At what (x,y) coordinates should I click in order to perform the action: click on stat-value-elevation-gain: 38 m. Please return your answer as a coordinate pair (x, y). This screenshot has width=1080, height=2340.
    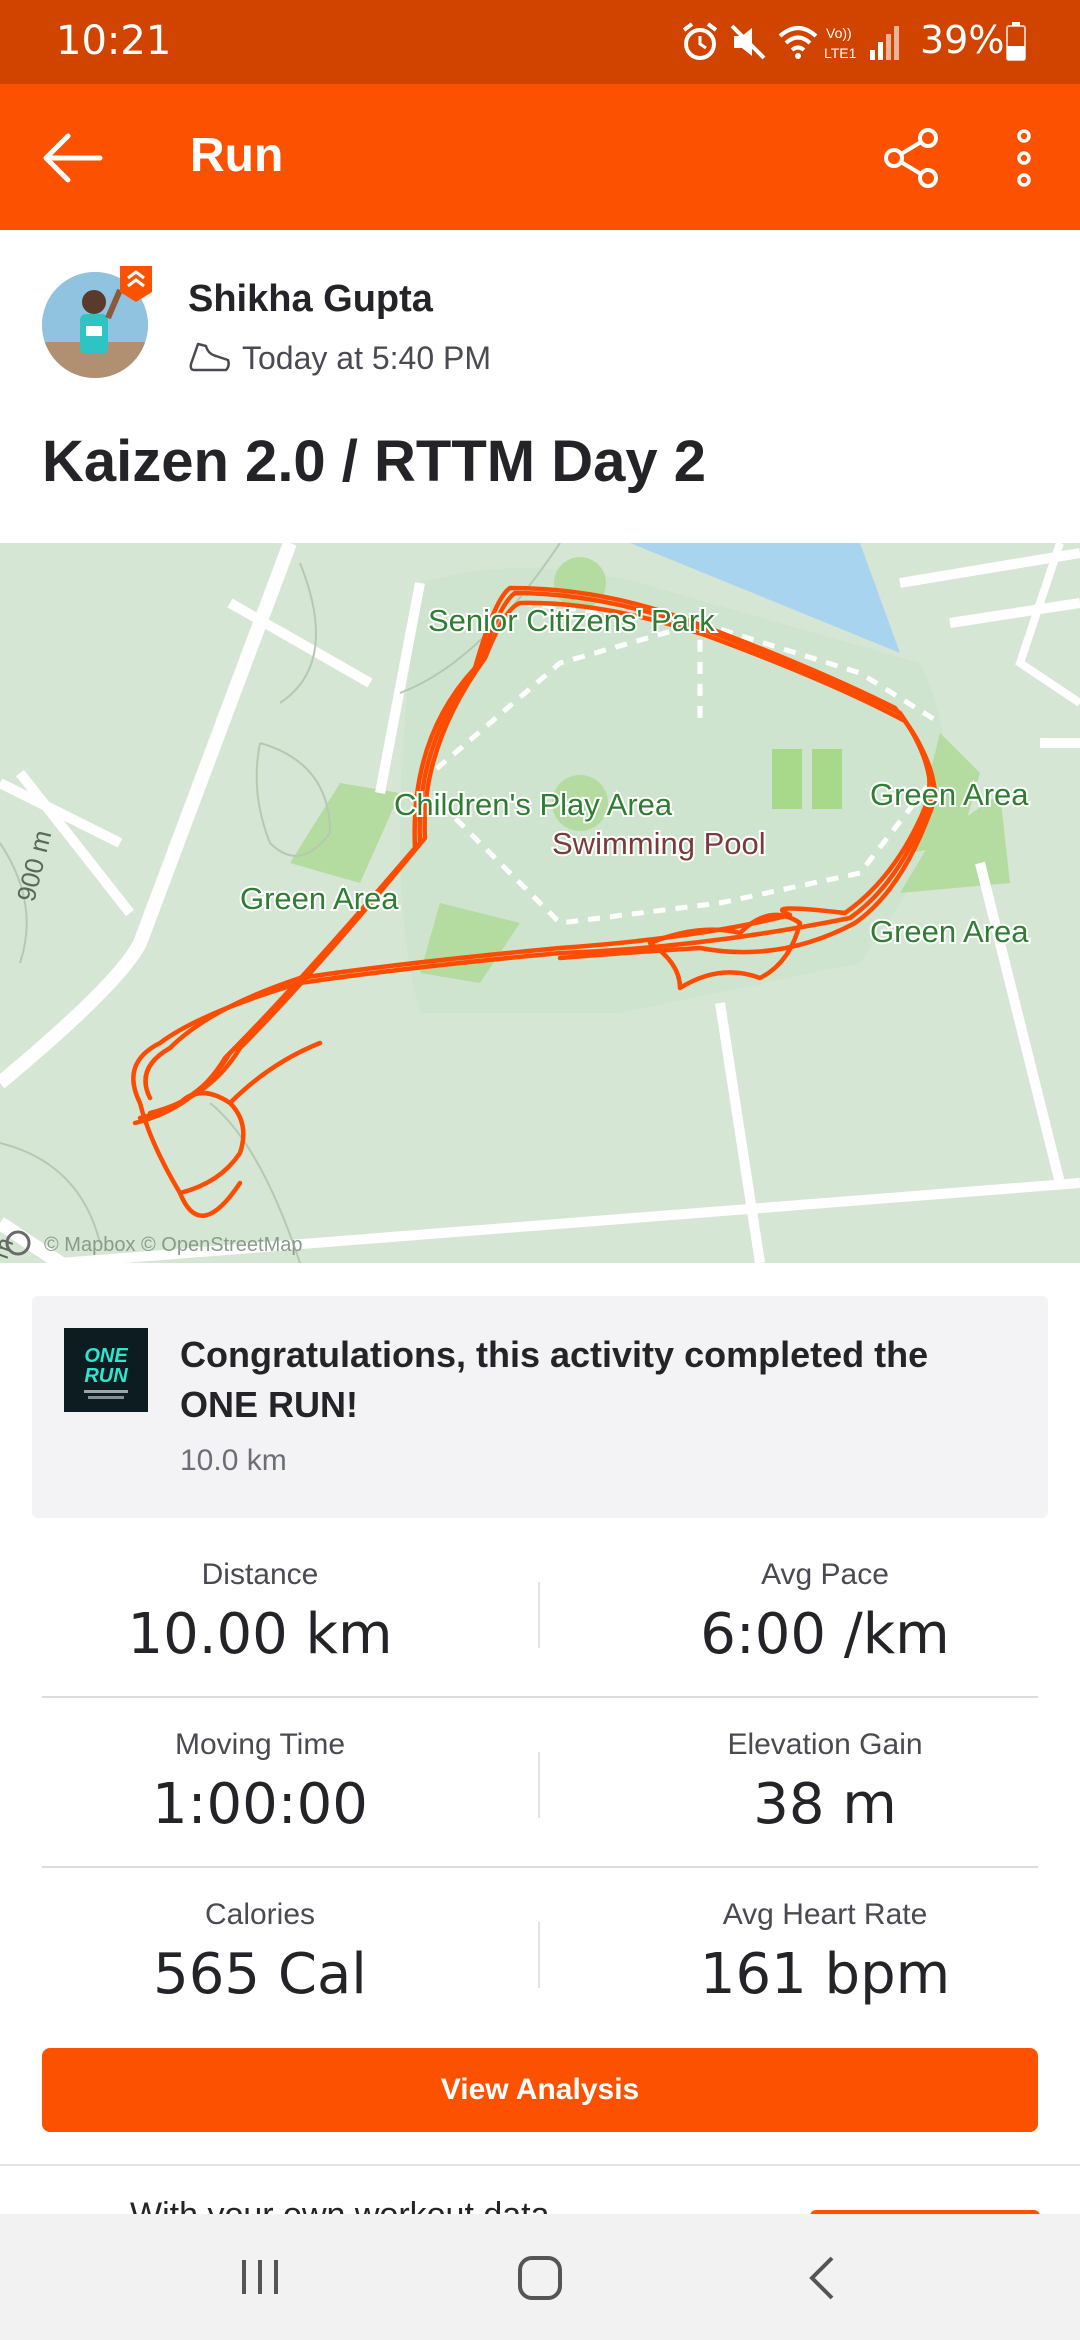
    Looking at the image, I should click on (825, 1804).